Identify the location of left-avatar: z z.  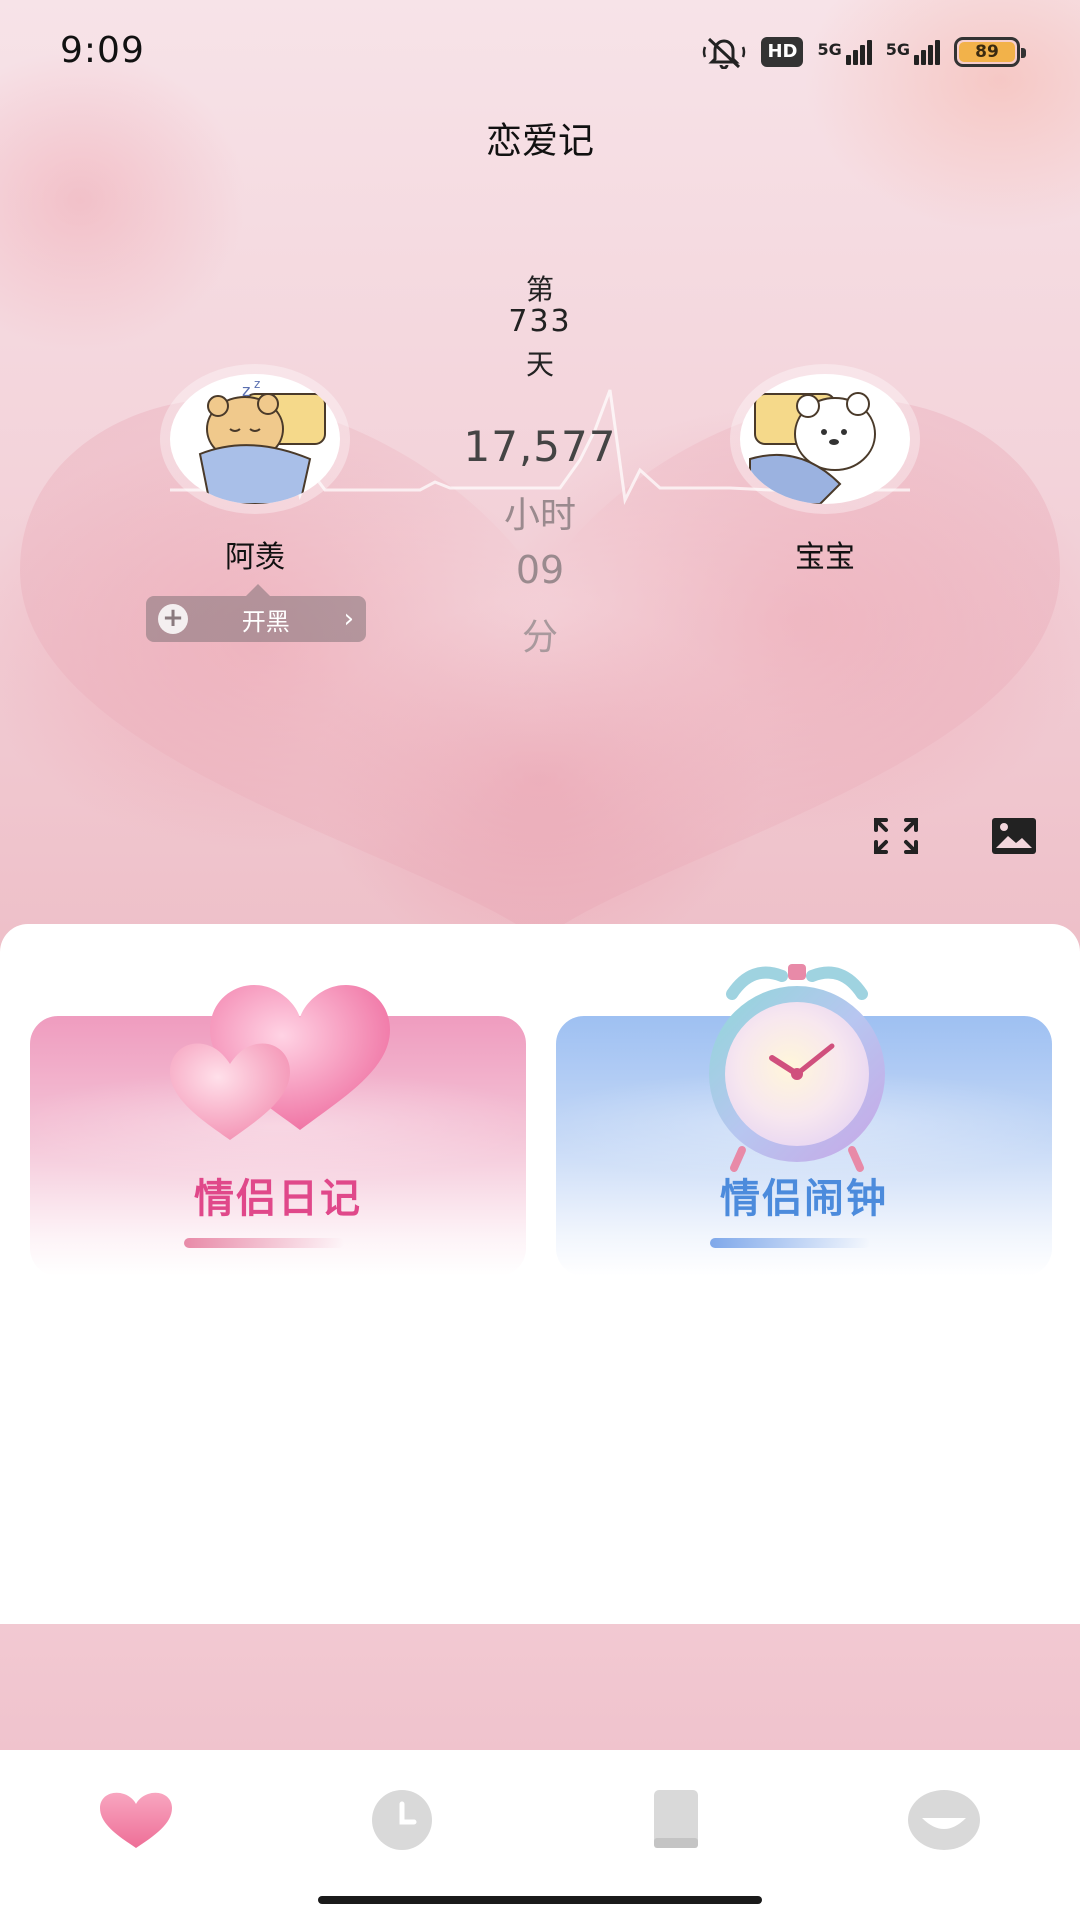
(255, 439).